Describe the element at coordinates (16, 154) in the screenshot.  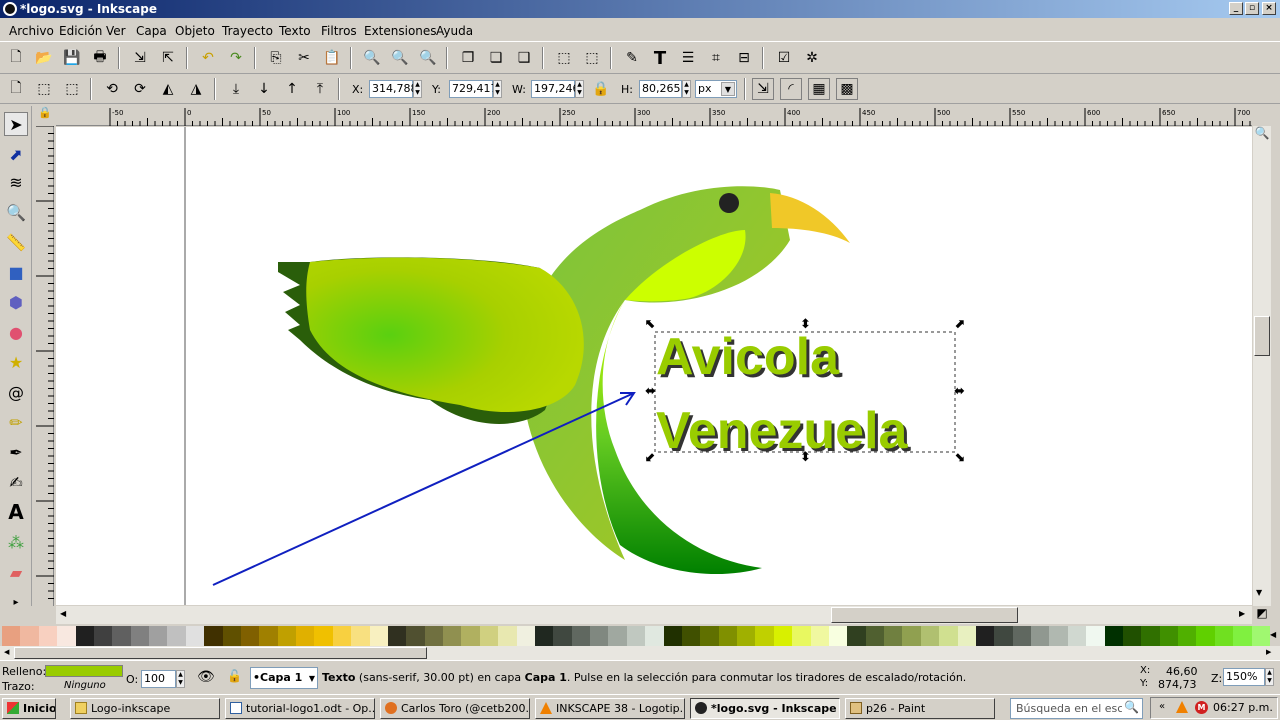
I see `node-tool-icon: ⬈` at that location.